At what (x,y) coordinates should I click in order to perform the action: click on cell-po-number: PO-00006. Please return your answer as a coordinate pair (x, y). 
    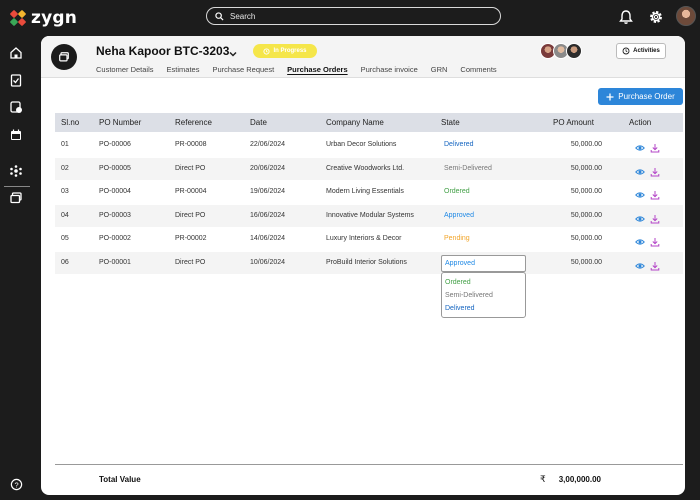
    Looking at the image, I should click on (115, 144).